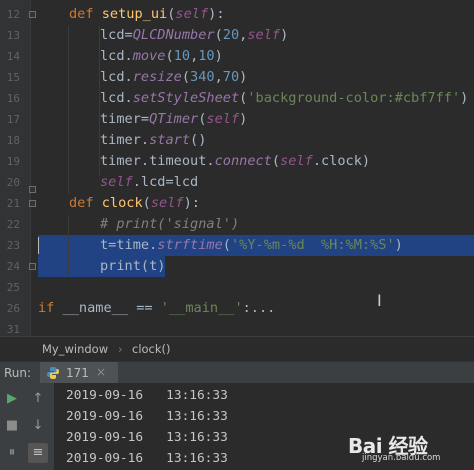 Image resolution: width=474 pixels, height=470 pixels. I want to click on code-text: # print('signal'), so click(169, 224).